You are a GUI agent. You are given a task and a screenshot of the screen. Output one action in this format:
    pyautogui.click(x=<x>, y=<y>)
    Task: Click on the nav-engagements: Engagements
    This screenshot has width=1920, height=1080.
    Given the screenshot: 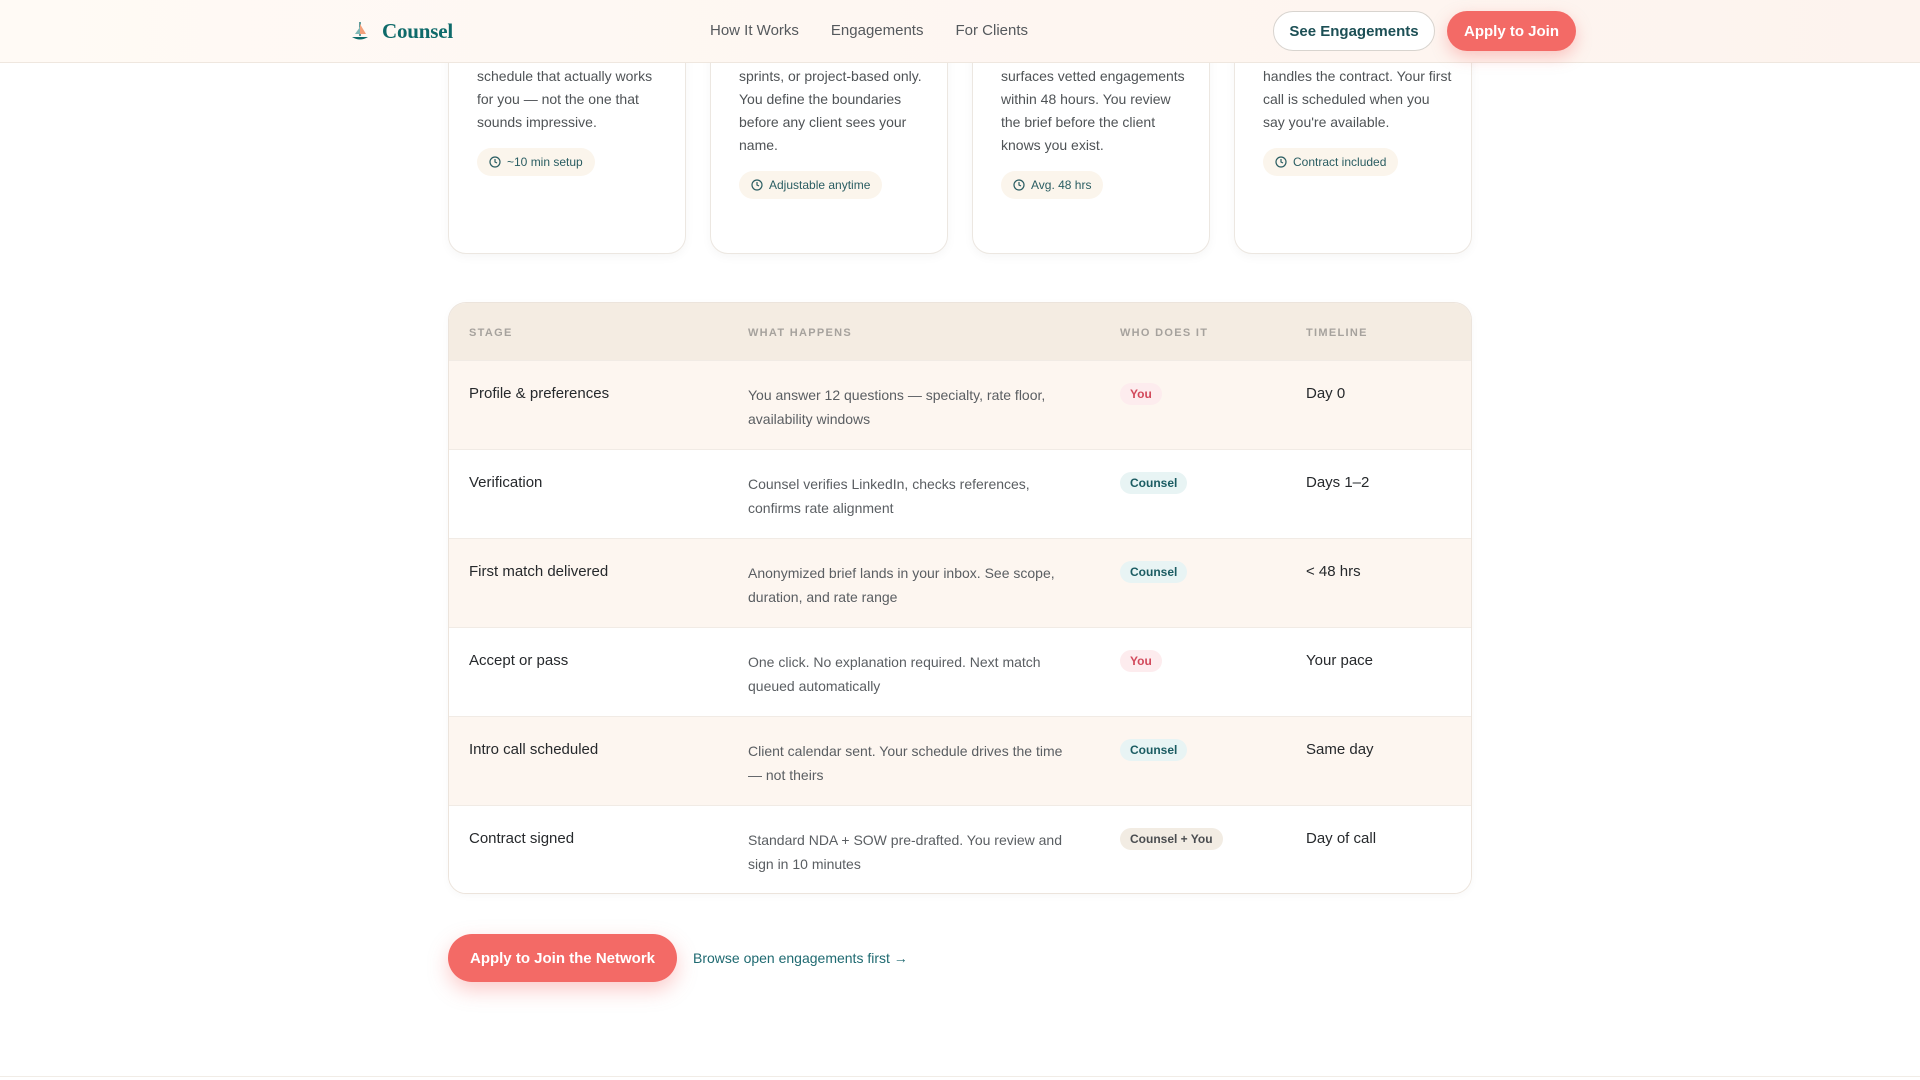 What is the action you would take?
    pyautogui.click(x=877, y=30)
    